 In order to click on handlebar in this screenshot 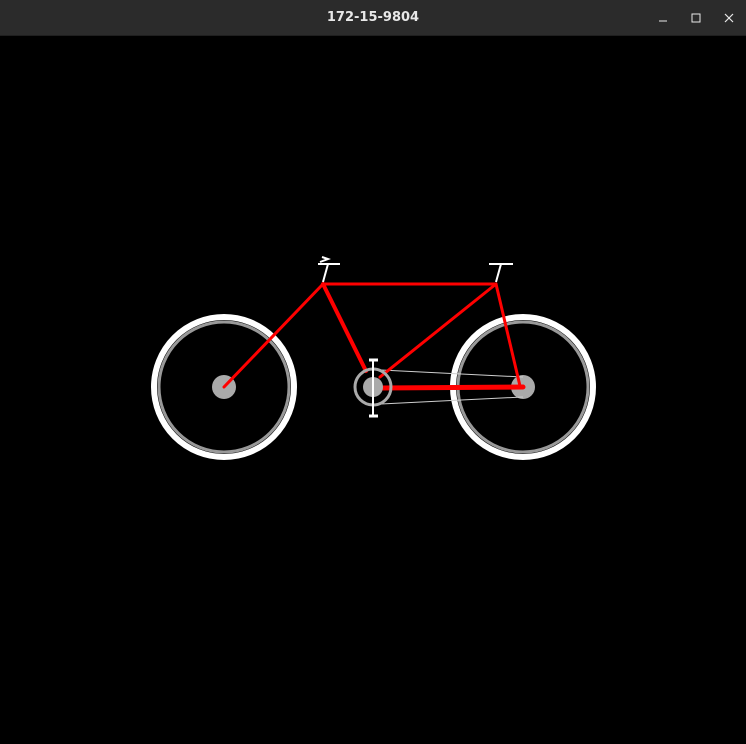, I will do `click(501, 273)`.